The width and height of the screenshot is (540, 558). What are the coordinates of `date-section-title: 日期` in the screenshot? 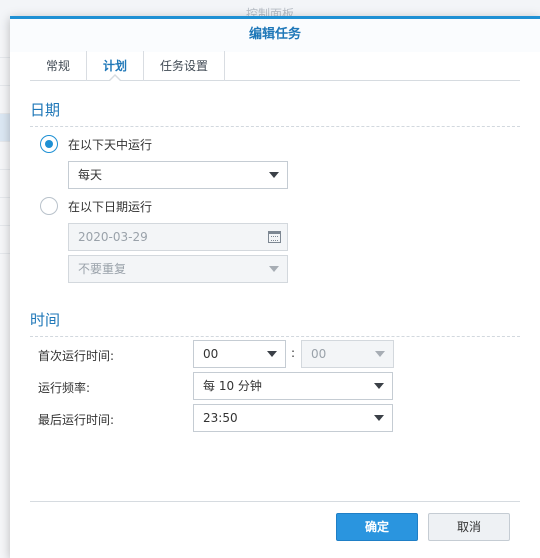 It's located at (275, 113).